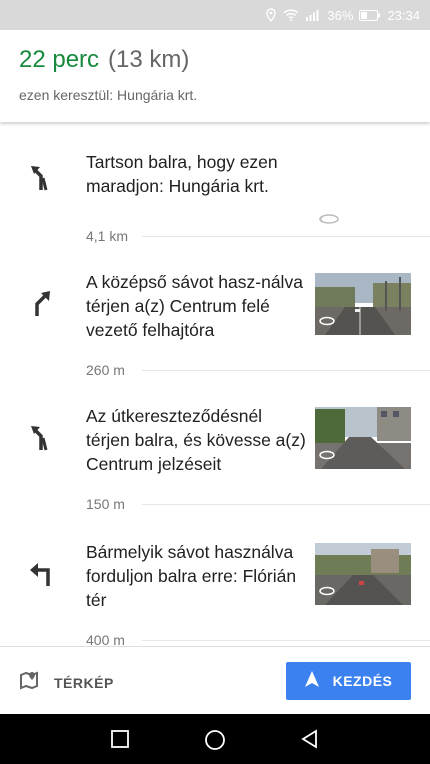  I want to click on bottom-action-bar: TÉRKÉP KEZDÉS, so click(215, 680).